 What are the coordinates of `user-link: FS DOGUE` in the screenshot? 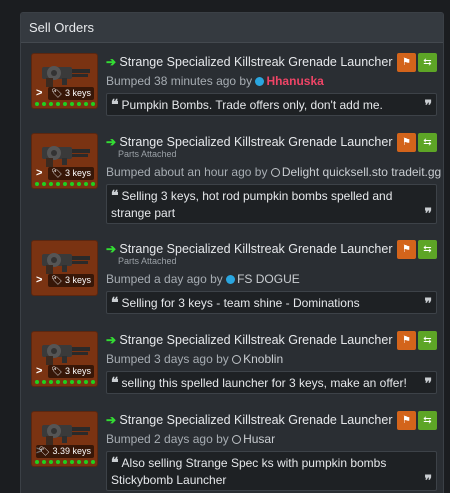 It's located at (268, 279).